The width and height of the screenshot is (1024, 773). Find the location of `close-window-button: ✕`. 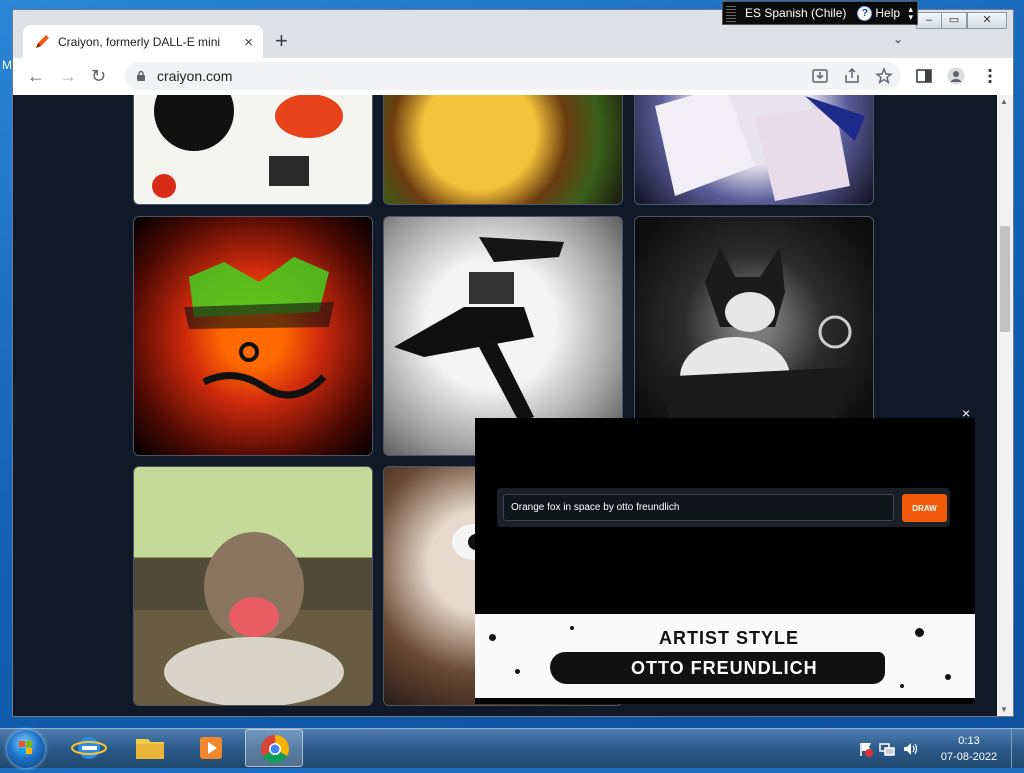

close-window-button: ✕ is located at coordinates (987, 20).